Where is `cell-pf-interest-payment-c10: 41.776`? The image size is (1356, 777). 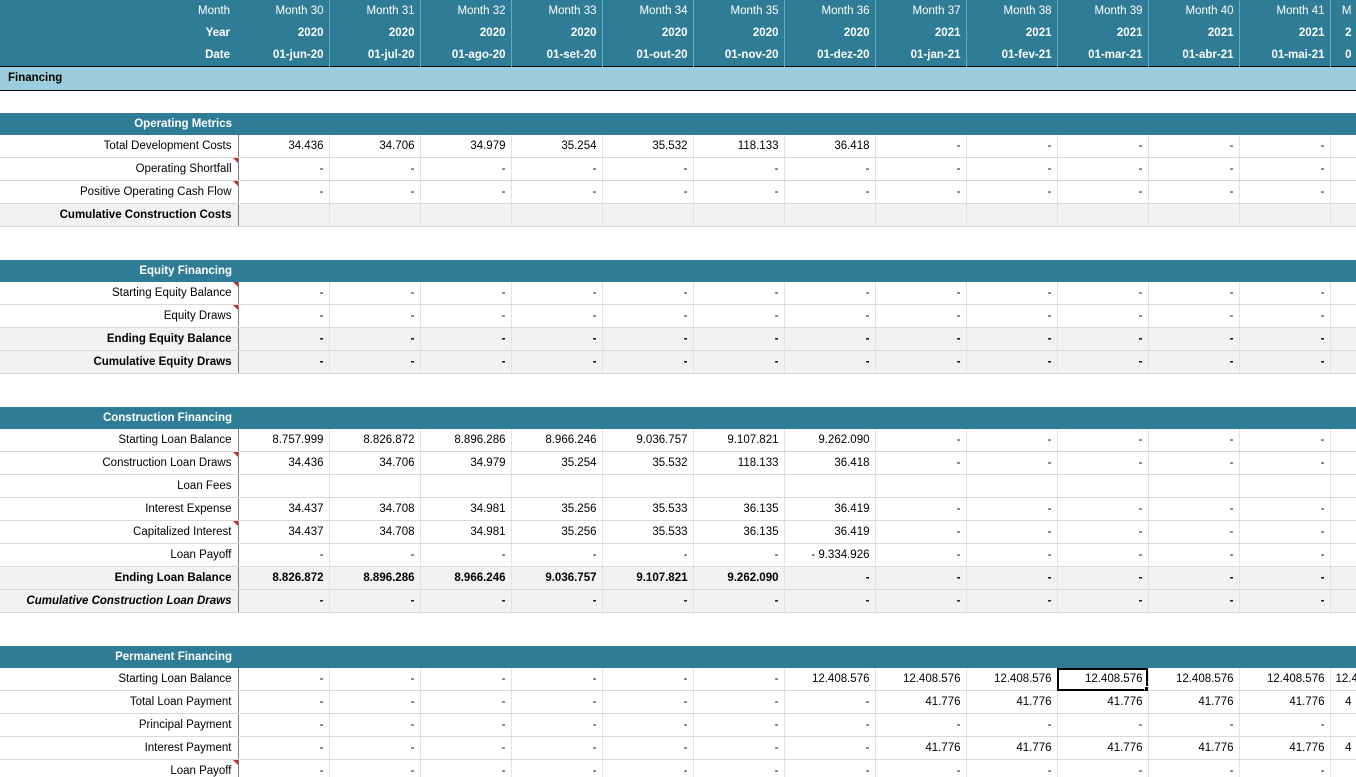 cell-pf-interest-payment-c10: 41.776 is located at coordinates (1194, 748).